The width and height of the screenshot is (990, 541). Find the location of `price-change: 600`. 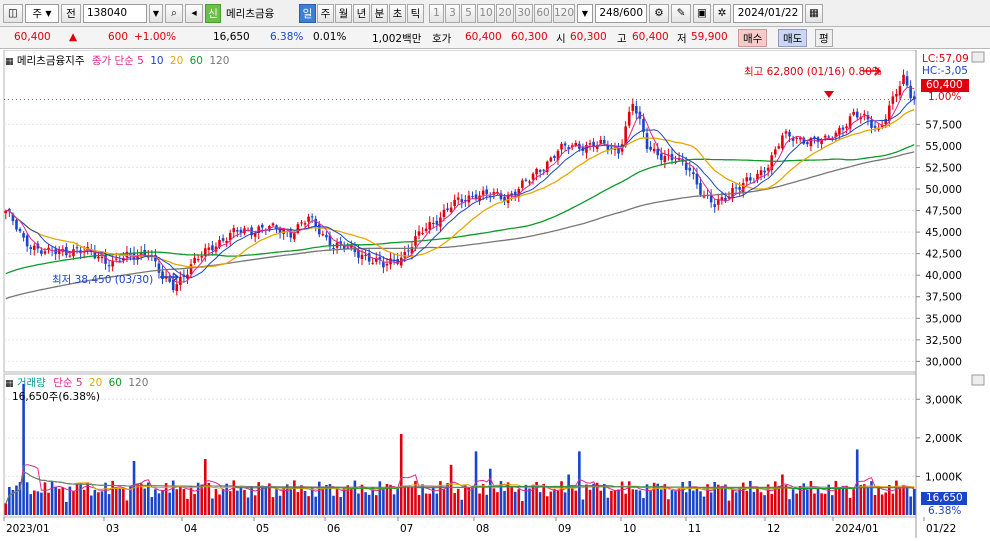

price-change: 600 is located at coordinates (118, 37).